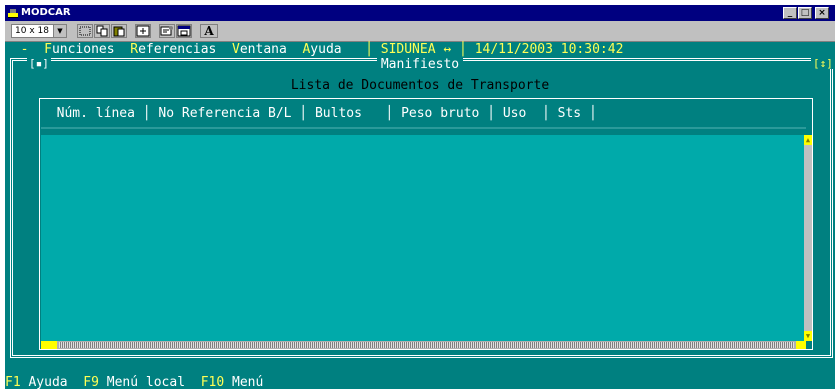 This screenshot has height=389, width=835. Describe the element at coordinates (808, 140) in the screenshot. I see `scroll-up-icon: ▲` at that location.